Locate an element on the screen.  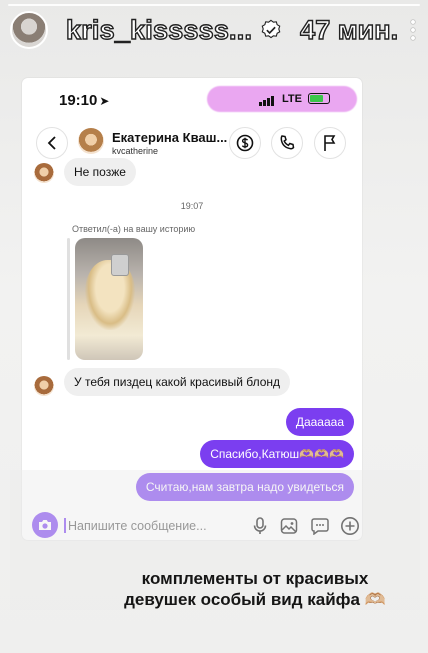
story-reply-label: Ответил(-а) на вашу историю is located at coordinates (134, 229).